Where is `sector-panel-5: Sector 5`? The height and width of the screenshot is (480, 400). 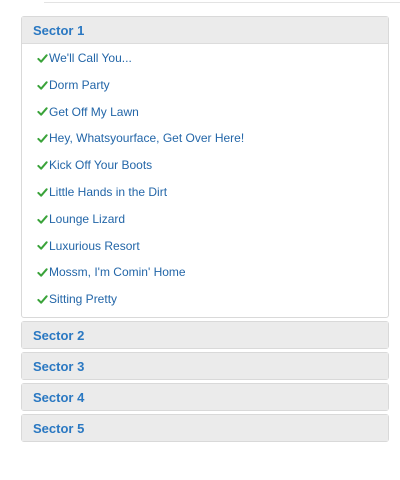
sector-panel-5: Sector 5 is located at coordinates (205, 427).